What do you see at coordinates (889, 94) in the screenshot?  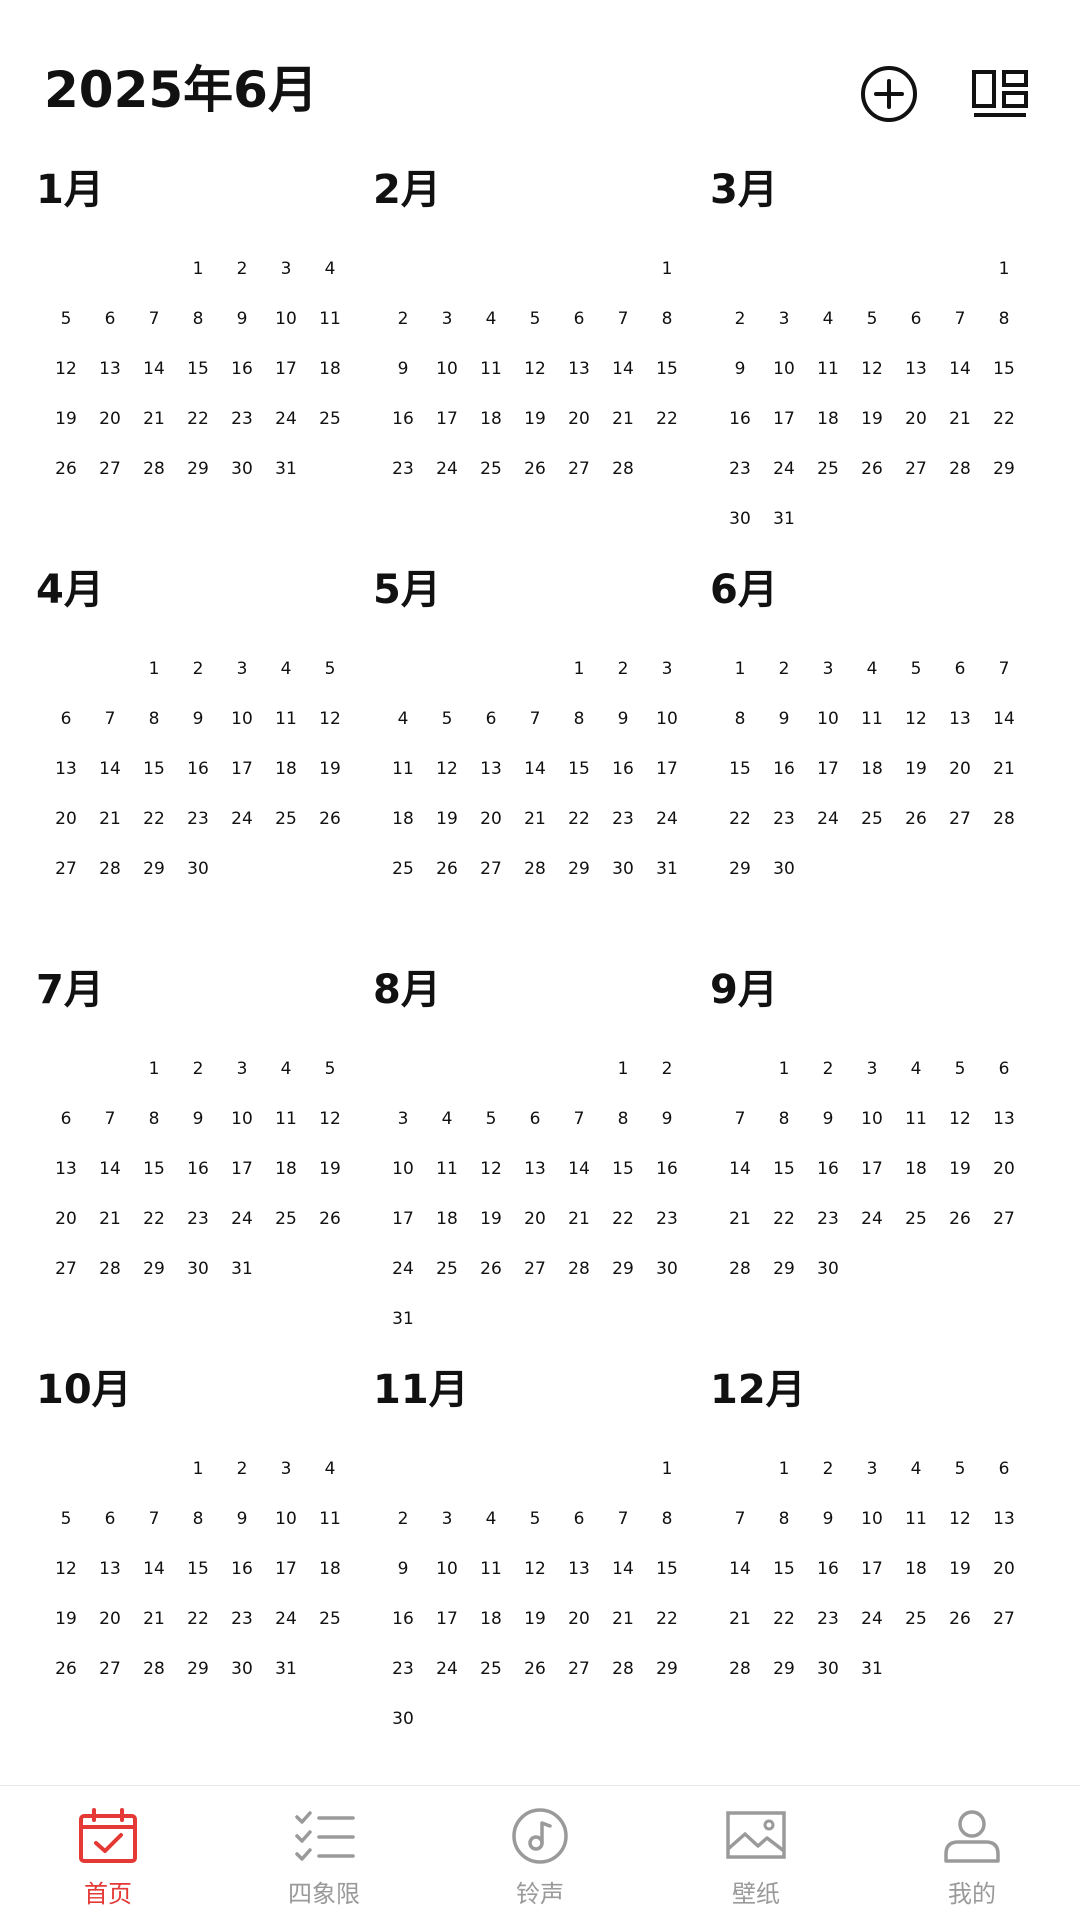 I see `add-button` at bounding box center [889, 94].